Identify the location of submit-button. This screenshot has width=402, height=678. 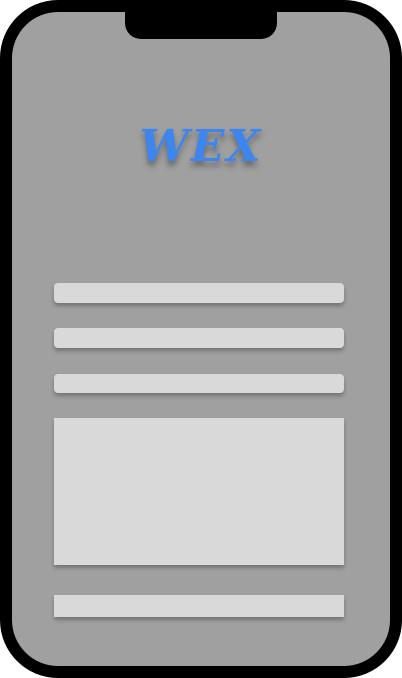
(199, 606).